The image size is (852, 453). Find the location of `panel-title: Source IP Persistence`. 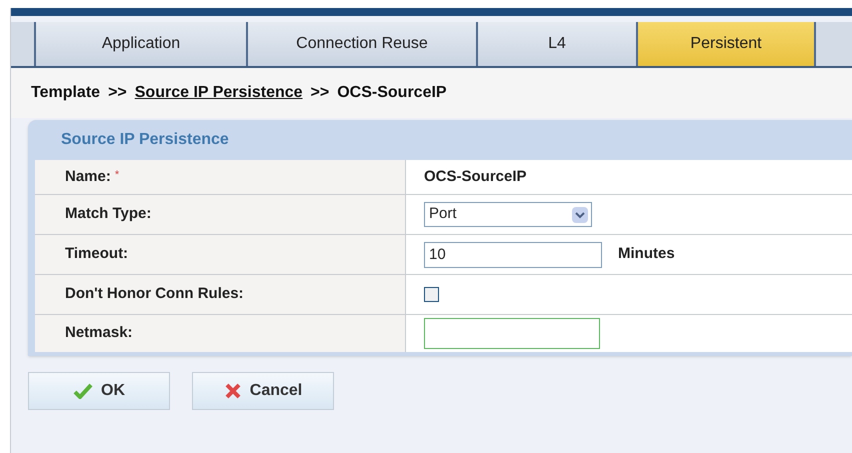

panel-title: Source IP Persistence is located at coordinates (145, 140).